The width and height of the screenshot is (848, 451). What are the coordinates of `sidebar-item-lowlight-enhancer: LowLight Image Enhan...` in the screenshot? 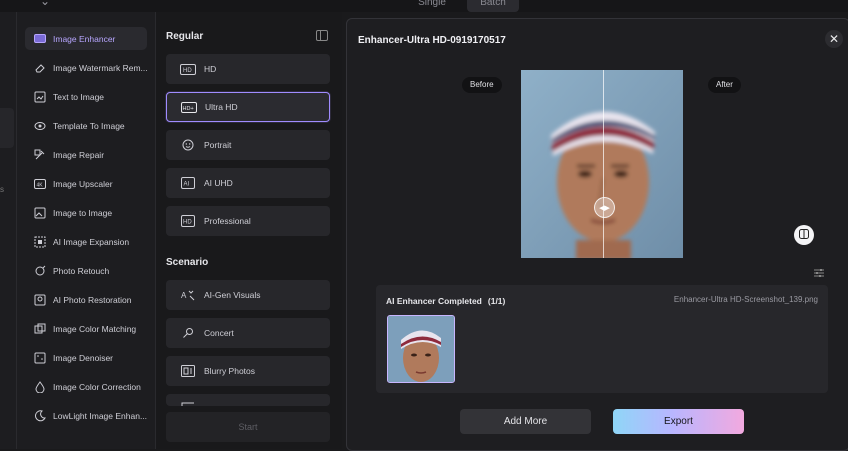 It's located at (86, 415).